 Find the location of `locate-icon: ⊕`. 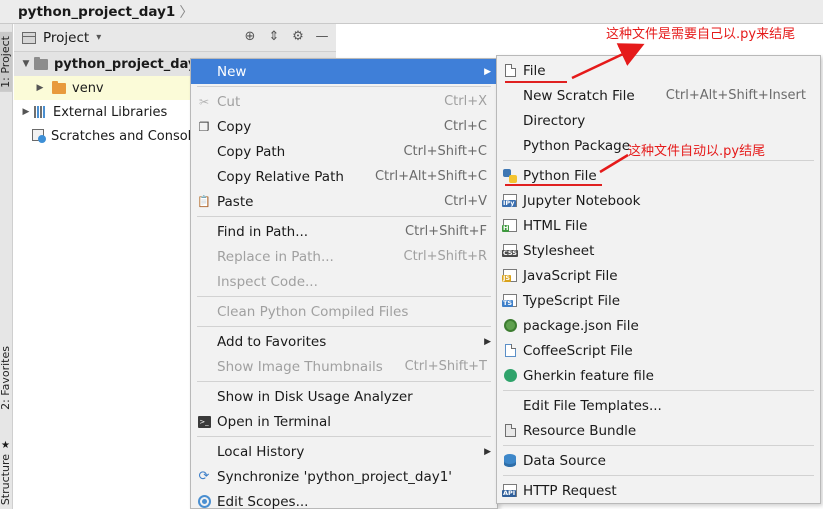

locate-icon: ⊕ is located at coordinates (250, 36).